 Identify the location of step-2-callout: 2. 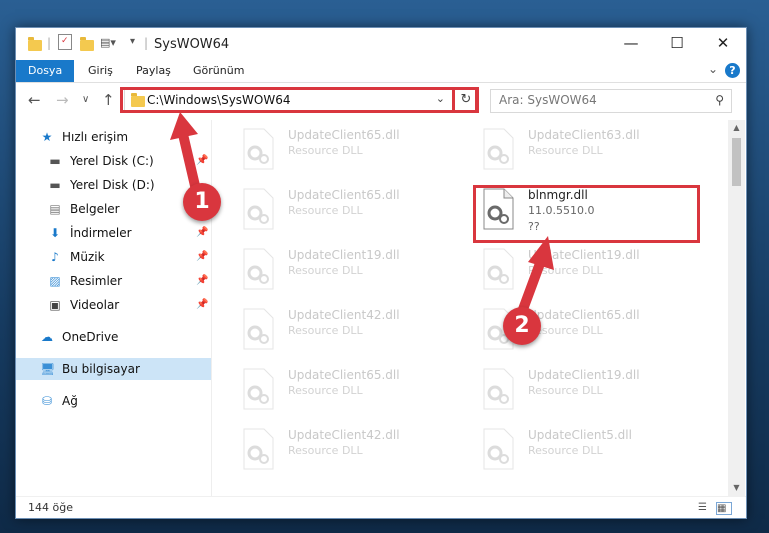
(522, 326).